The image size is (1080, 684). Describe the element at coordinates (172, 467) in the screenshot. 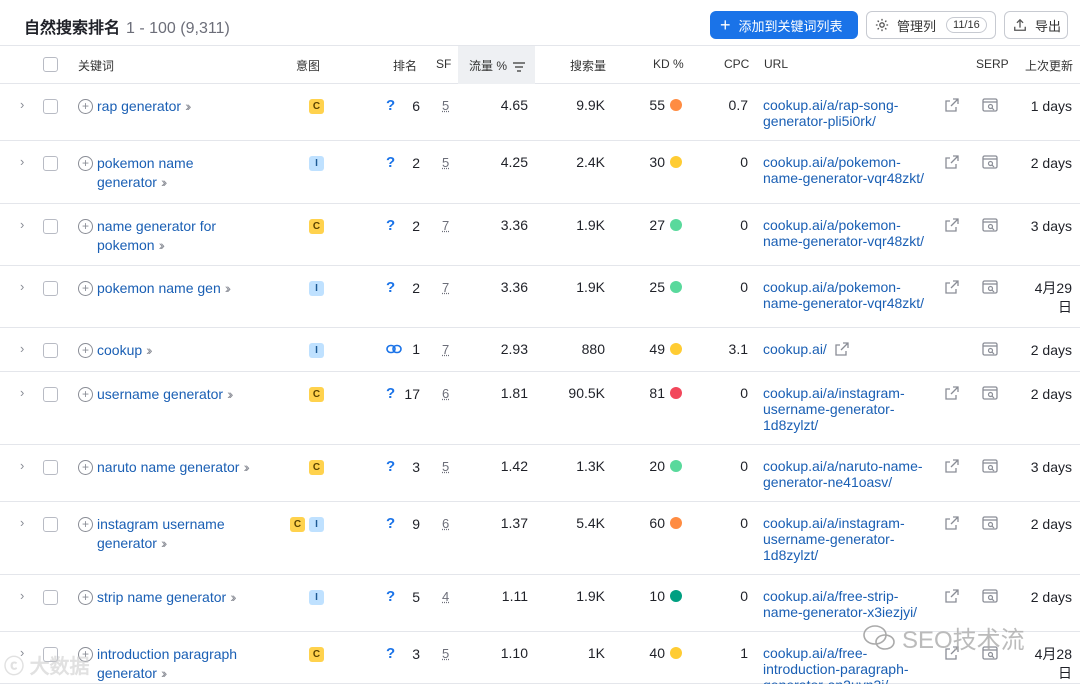

I see `keyword-link: naruto name generator ››` at that location.